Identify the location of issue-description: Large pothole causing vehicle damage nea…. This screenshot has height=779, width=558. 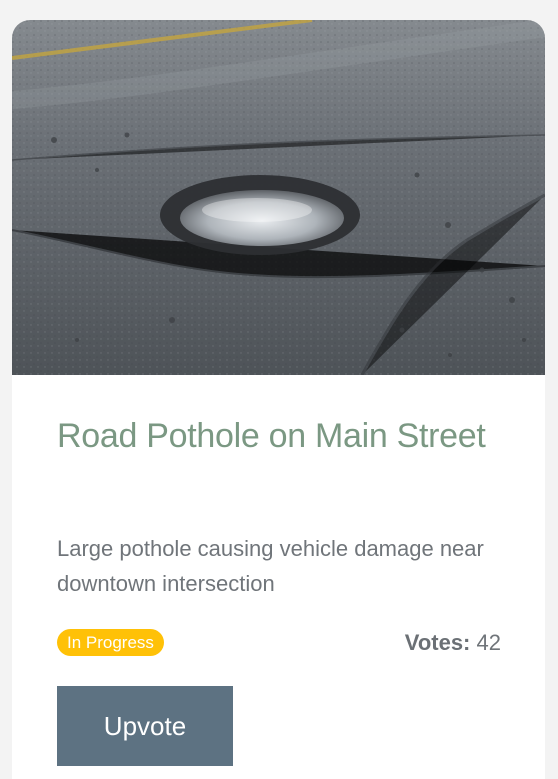
(270, 566).